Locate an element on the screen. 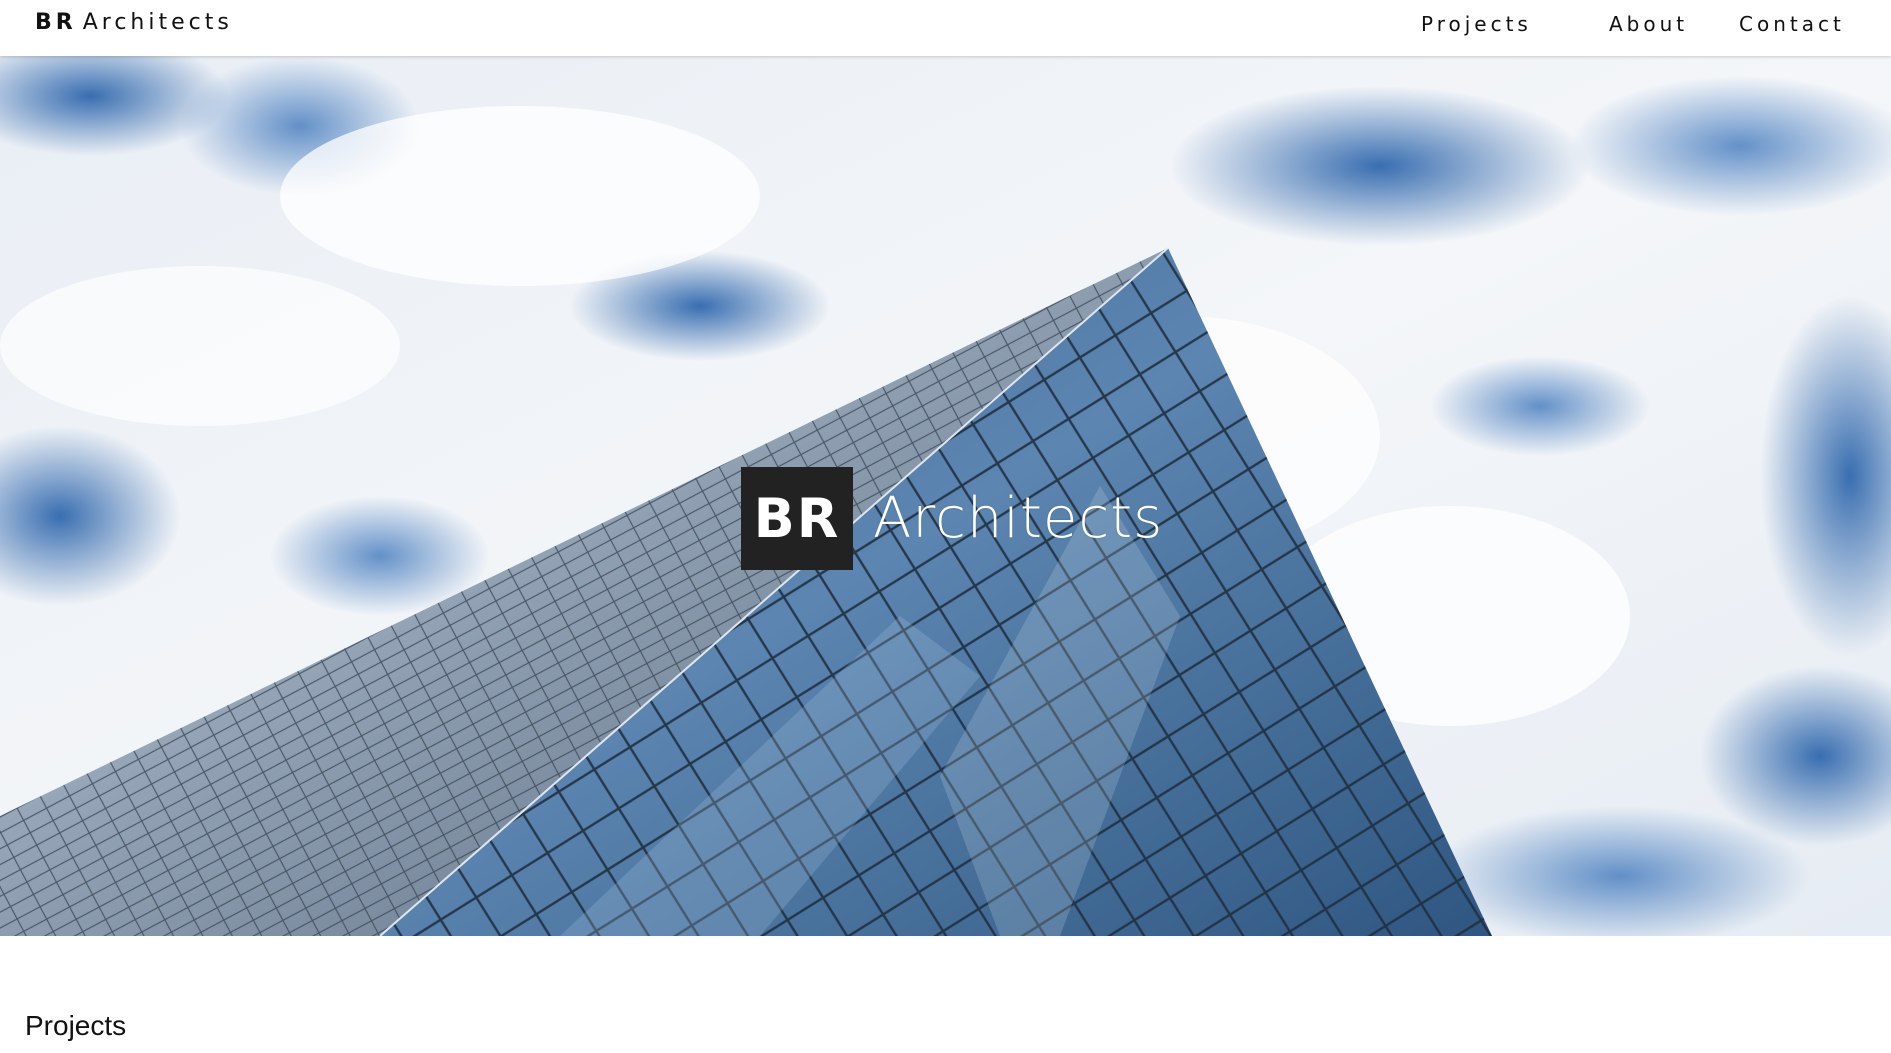 This screenshot has height=1053, width=1891. nav-link-projects: Projects is located at coordinates (1476, 24).